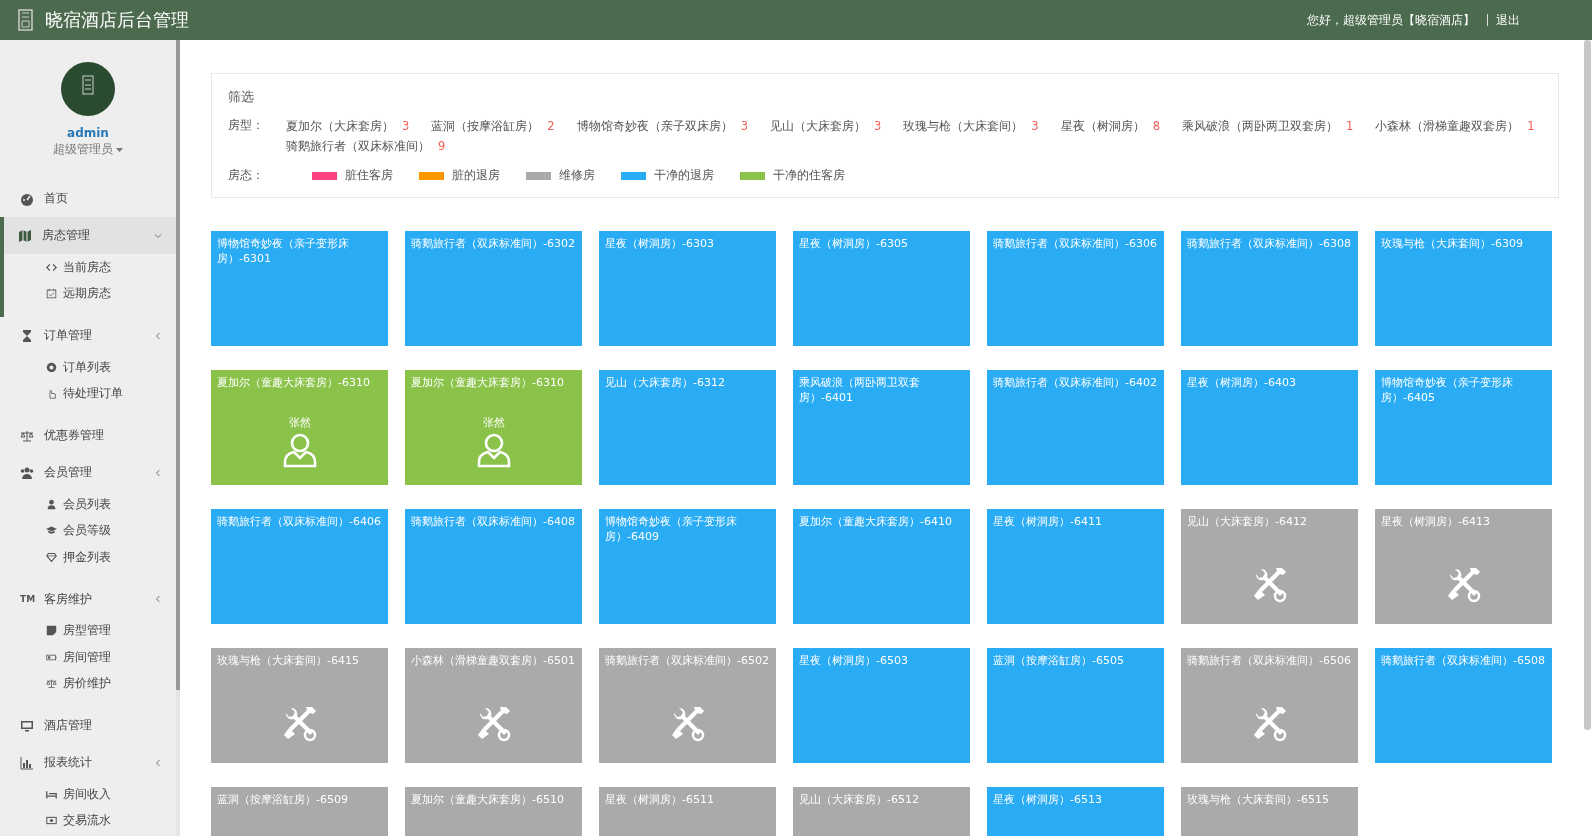 The width and height of the screenshot is (1592, 836). Describe the element at coordinates (241, 97) in the screenshot. I see `filter-title: 筛选` at that location.